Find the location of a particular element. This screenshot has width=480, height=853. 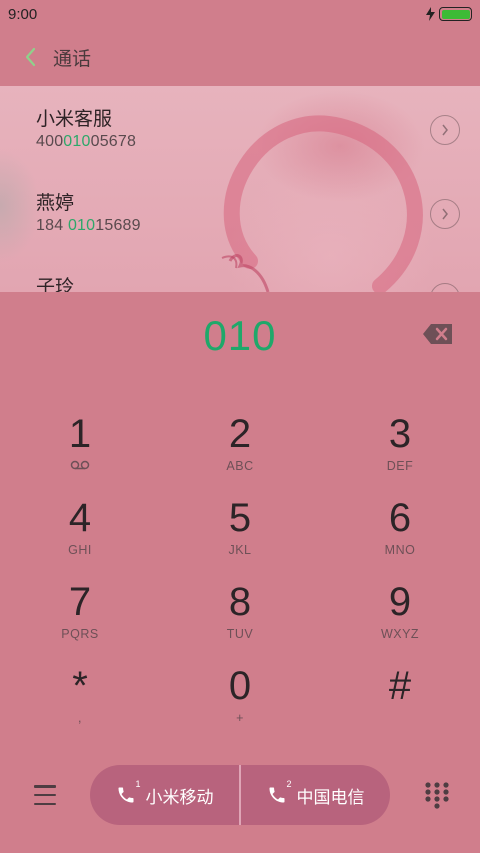

contact-name: 燕婷 is located at coordinates (55, 203).